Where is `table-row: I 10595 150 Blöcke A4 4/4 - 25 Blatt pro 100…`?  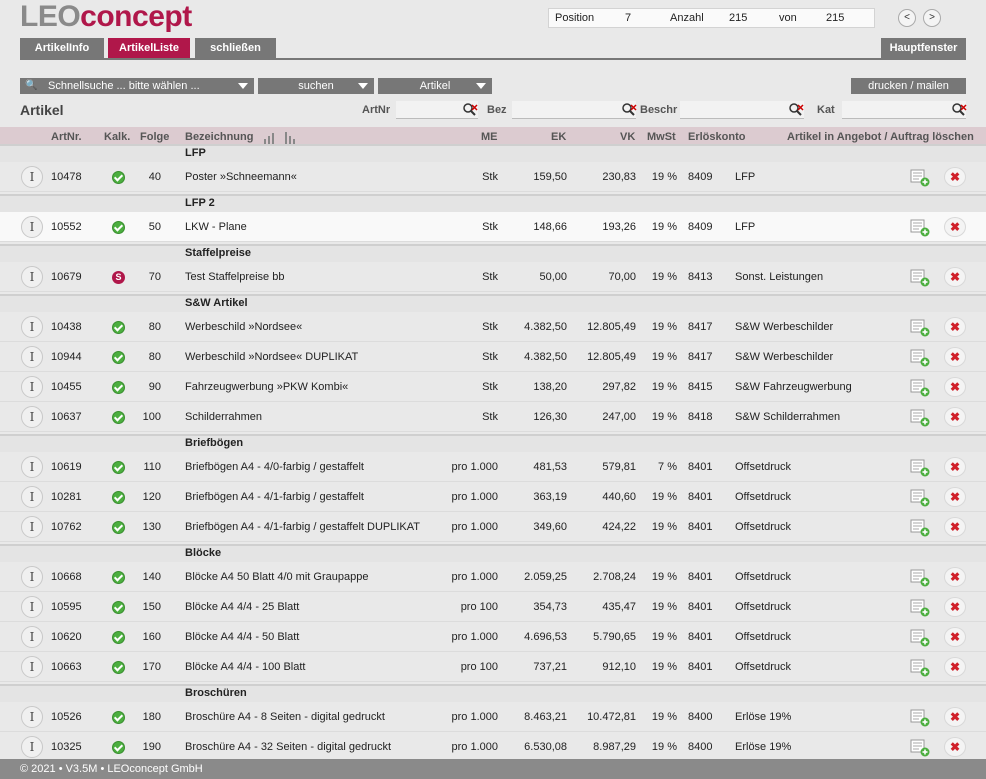 table-row: I 10595 150 Blöcke A4 4/4 - 25 Blatt pro 100… is located at coordinates (493, 607).